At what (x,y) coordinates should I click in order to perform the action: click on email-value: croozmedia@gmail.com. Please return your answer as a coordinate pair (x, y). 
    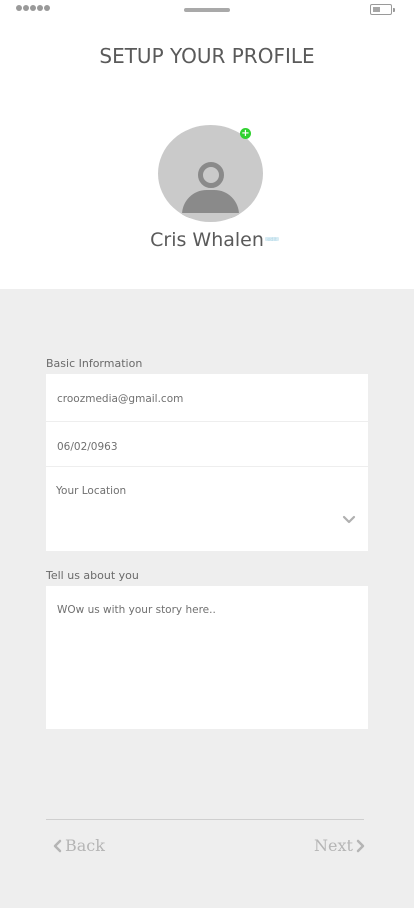
    Looking at the image, I should click on (120, 399).